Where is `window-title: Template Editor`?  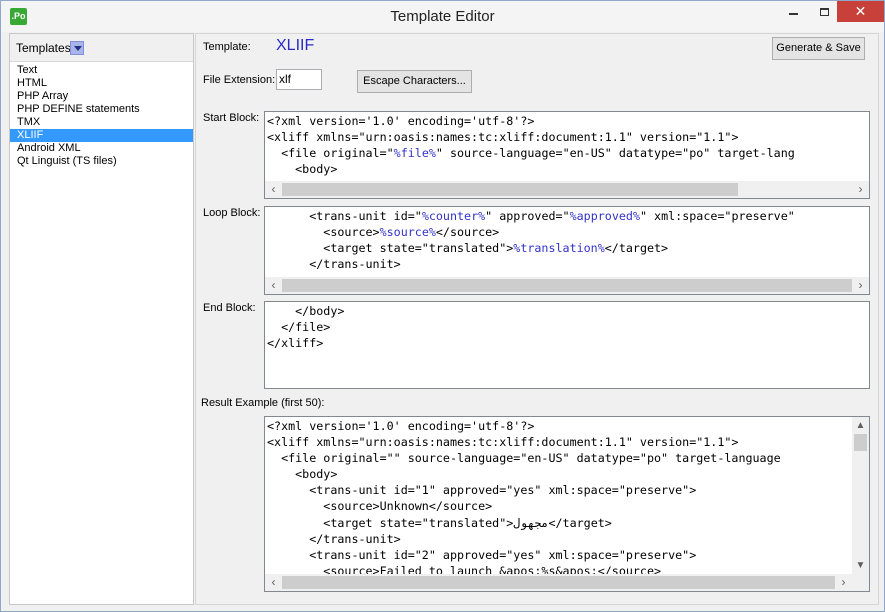
window-title: Template Editor is located at coordinates (442, 16).